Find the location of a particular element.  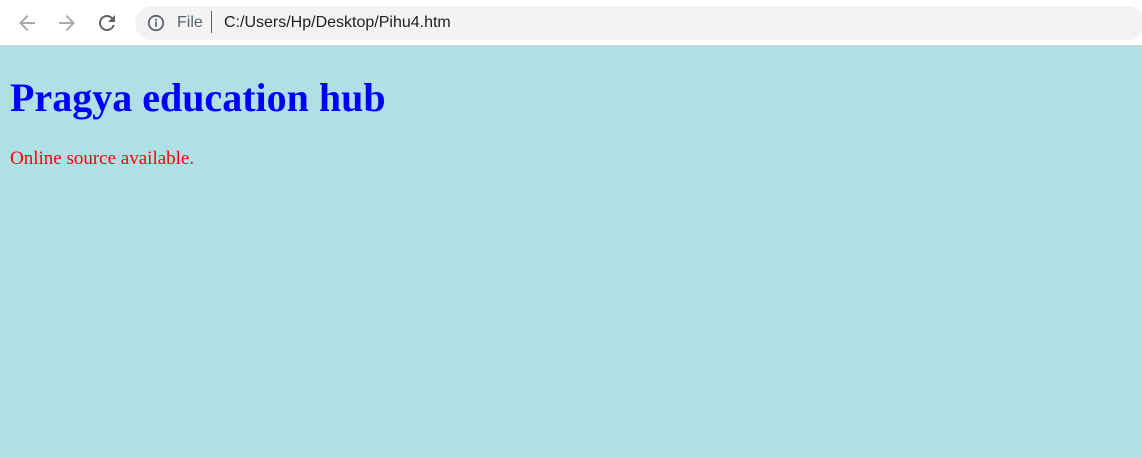

forward-arrow-icon is located at coordinates (67, 23).